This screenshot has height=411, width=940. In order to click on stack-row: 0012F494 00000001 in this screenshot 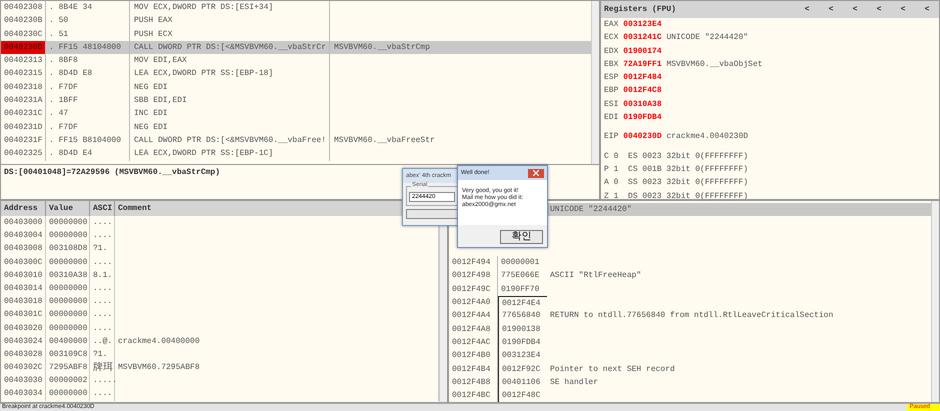, I will do `click(690, 263)`.